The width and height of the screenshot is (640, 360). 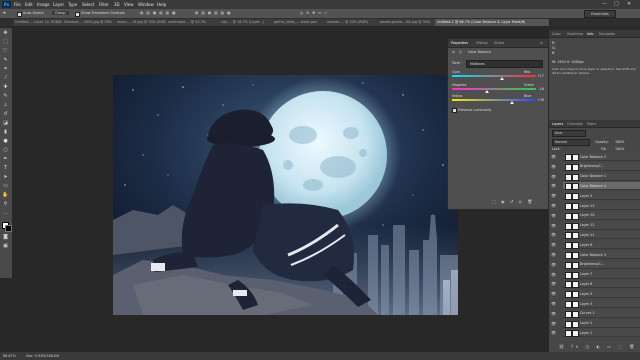 What do you see at coordinates (43, 4) in the screenshot?
I see `menu-image: Image` at bounding box center [43, 4].